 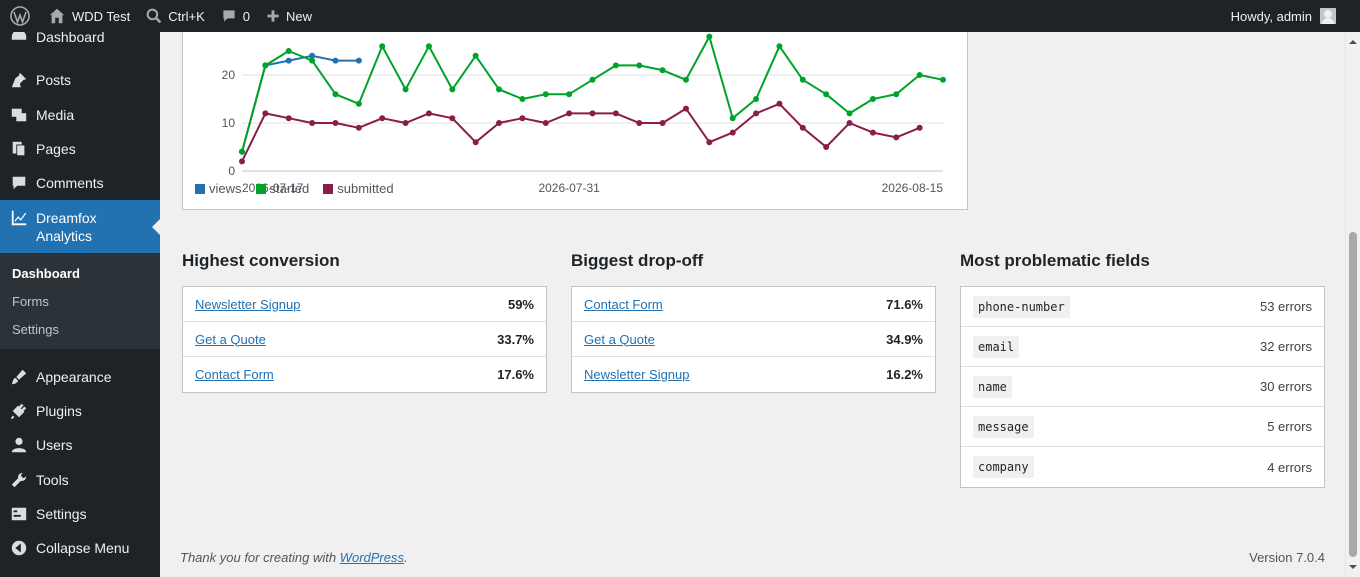 I want to click on list-item: Newsletter Signup 59%, so click(x=364, y=304).